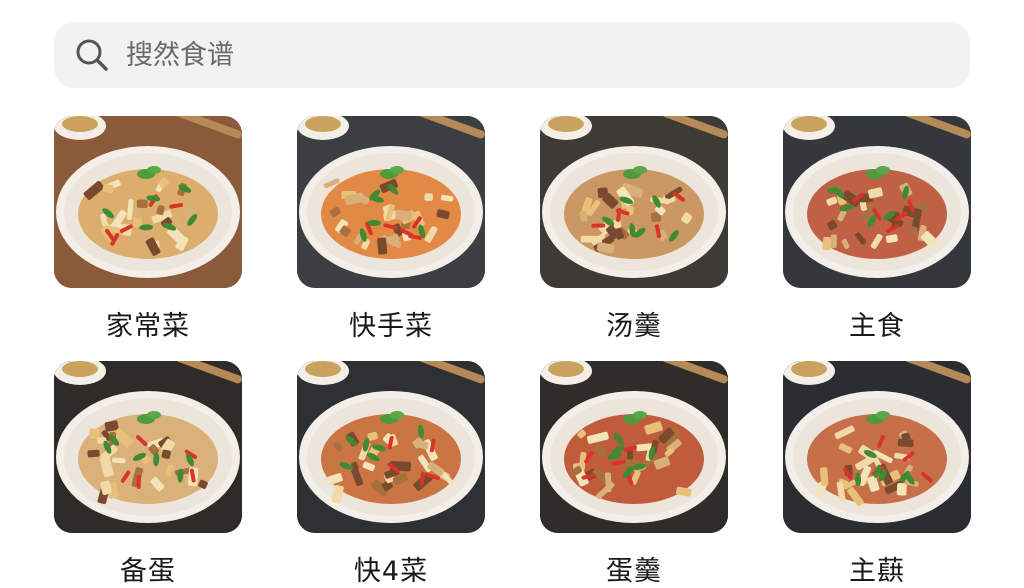 The width and height of the screenshot is (1024, 588). What do you see at coordinates (391, 326) in the screenshot?
I see `category-label: 快手菜` at bounding box center [391, 326].